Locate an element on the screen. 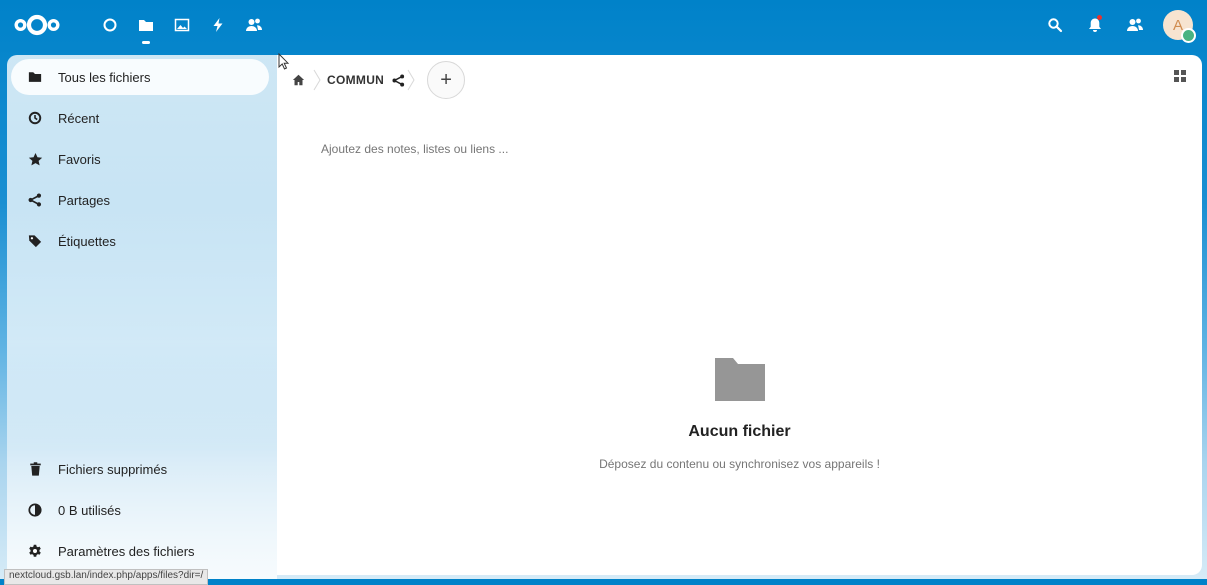 This screenshot has width=1207, height=585. breadcrumb-home is located at coordinates (298, 80).